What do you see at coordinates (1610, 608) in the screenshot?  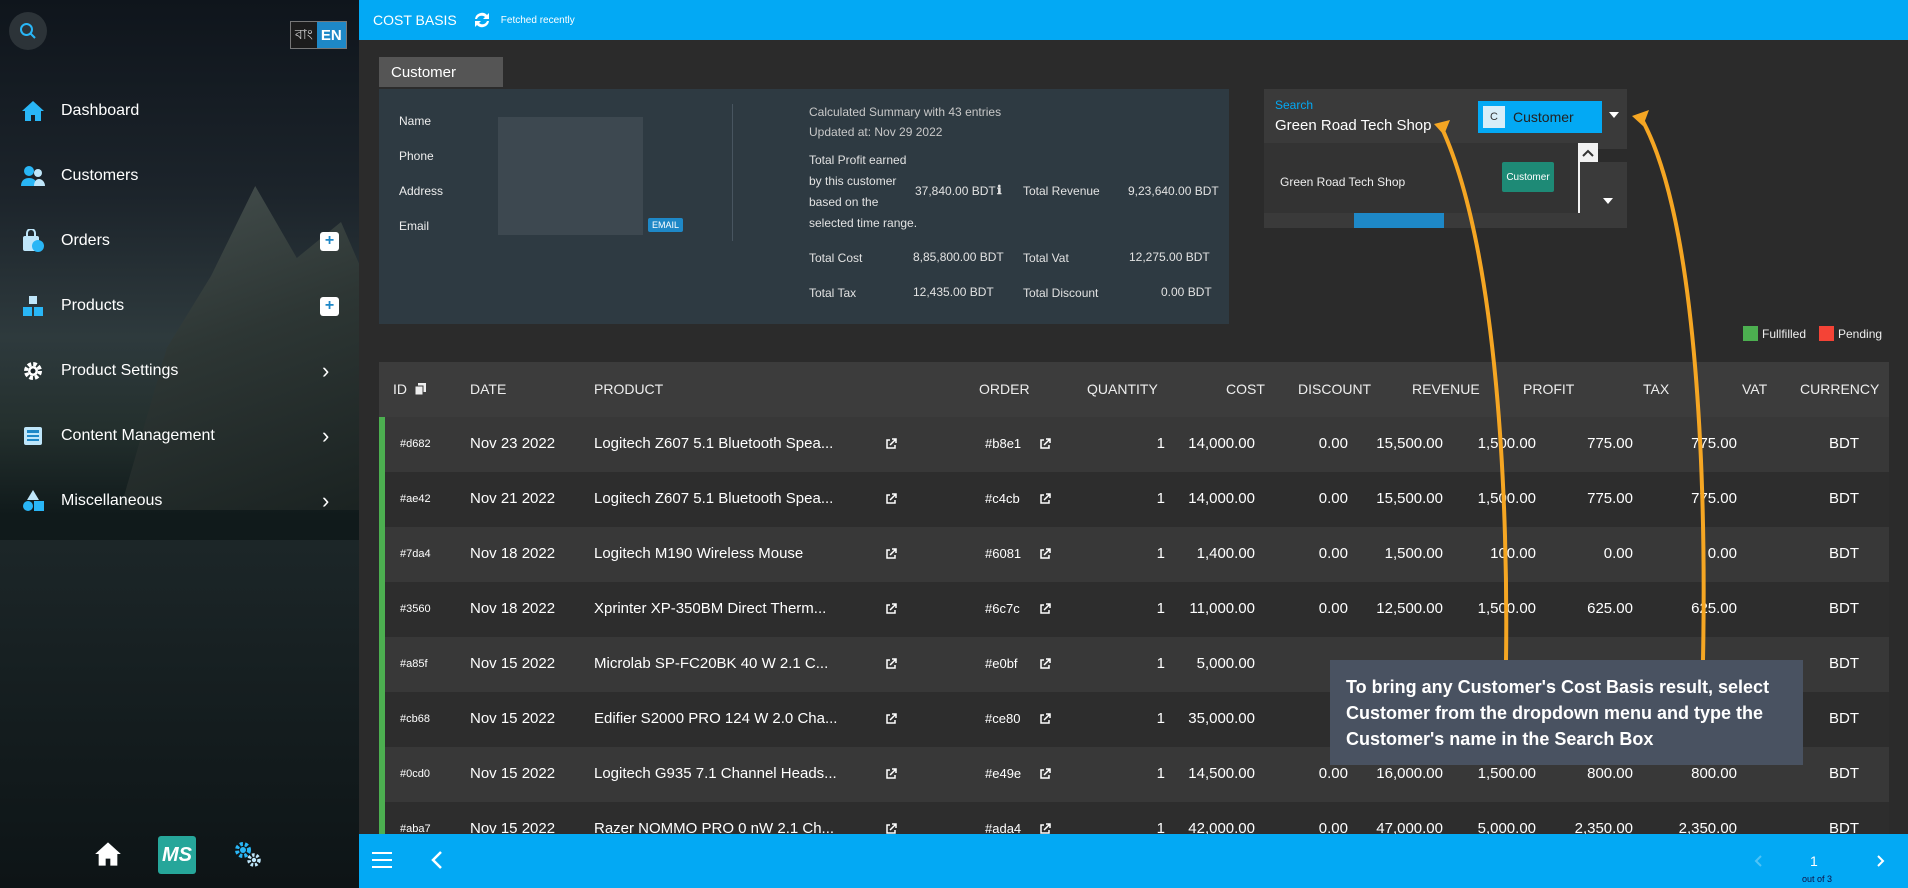 I see `cell-tax: 625.00` at bounding box center [1610, 608].